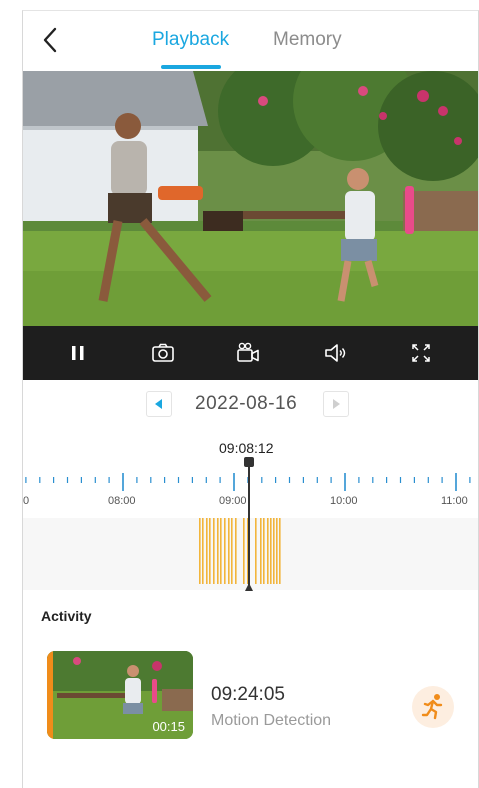 Image resolution: width=479 pixels, height=788 pixels. I want to click on chevron-left-icon, so click(50, 40).